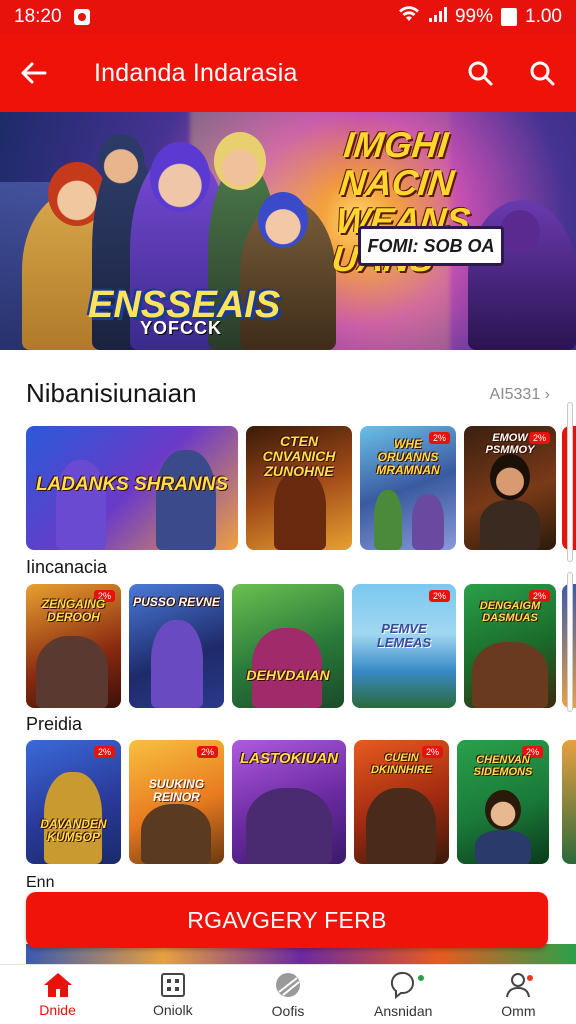  I want to click on game-card: CTEN CNVANICH ZUNOHNE, so click(299, 488).